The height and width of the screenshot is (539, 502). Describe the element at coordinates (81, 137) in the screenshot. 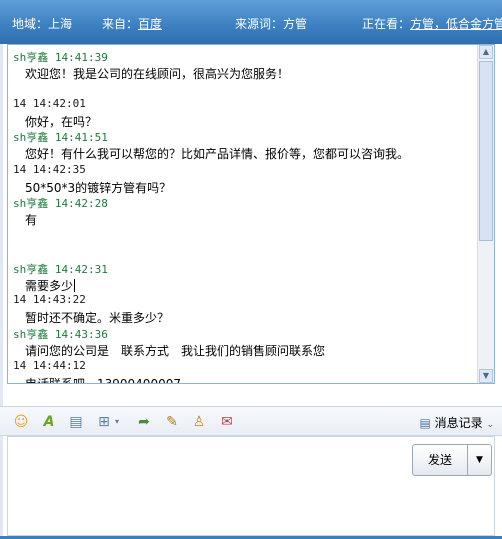

I see `message-time: 14:41:51` at that location.